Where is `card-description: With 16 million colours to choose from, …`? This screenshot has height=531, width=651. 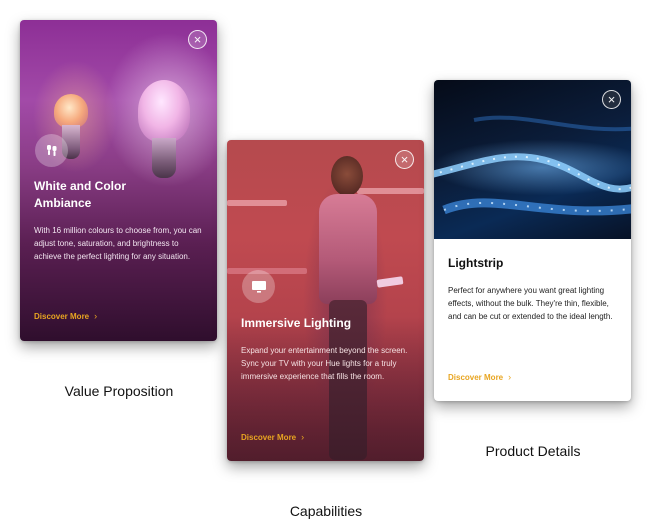
card-description: With 16 million colours to choose from, … is located at coordinates (118, 243).